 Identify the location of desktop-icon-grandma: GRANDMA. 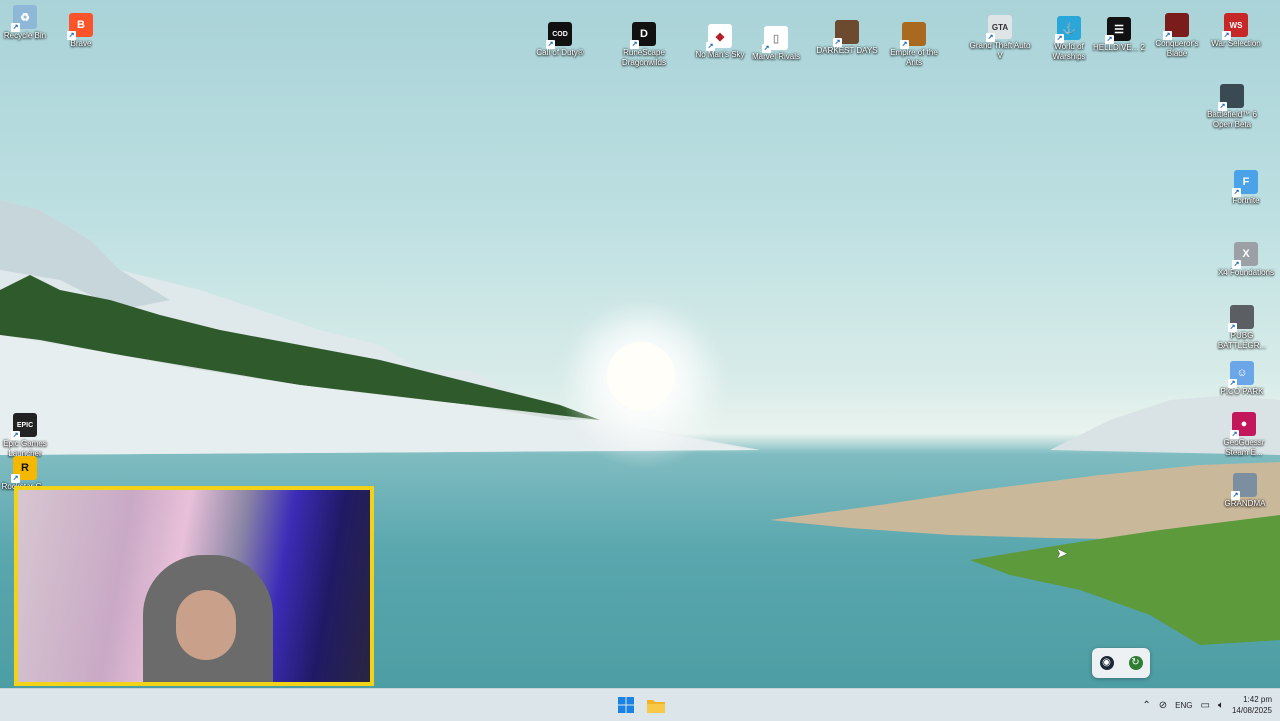
(1245, 491).